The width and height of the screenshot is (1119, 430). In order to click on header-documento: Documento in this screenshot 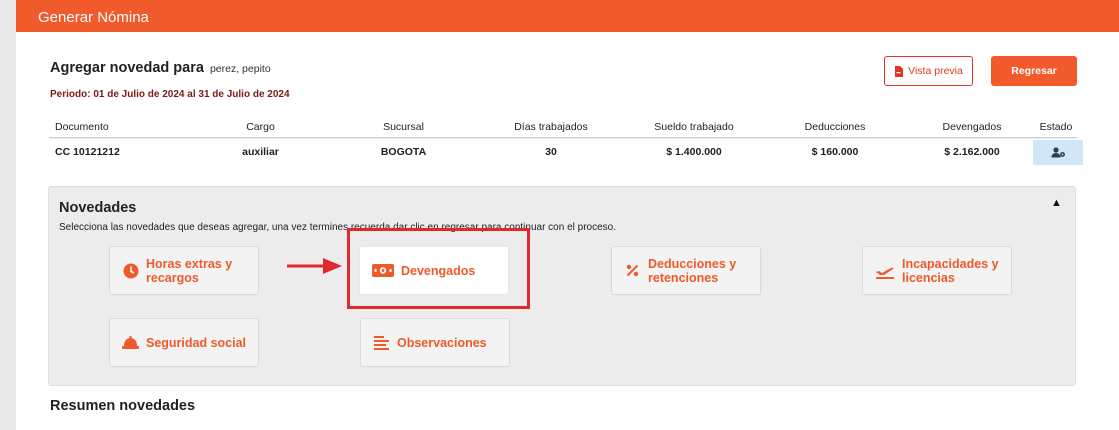, I will do `click(82, 126)`.